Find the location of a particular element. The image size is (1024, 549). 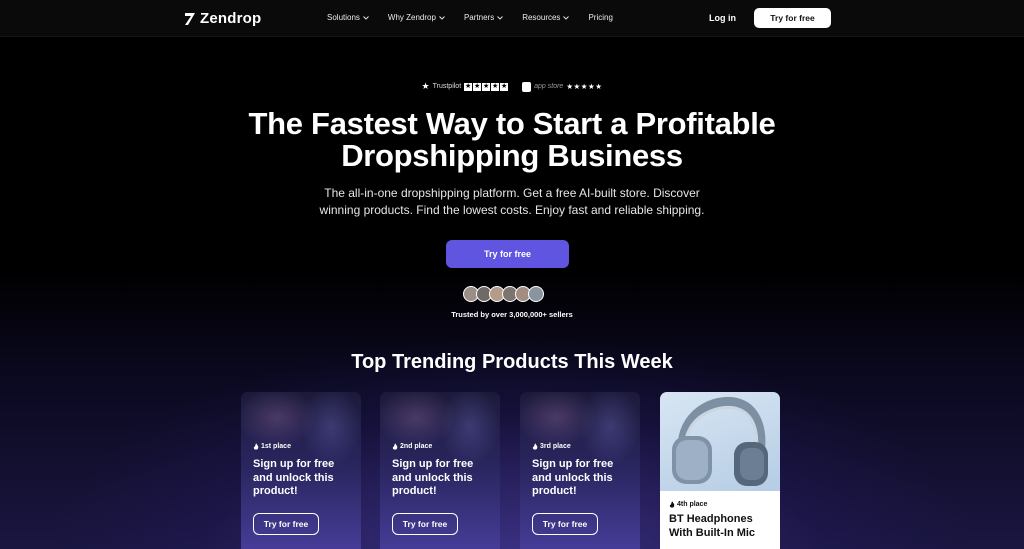

headphones-product-image is located at coordinates (720, 441).